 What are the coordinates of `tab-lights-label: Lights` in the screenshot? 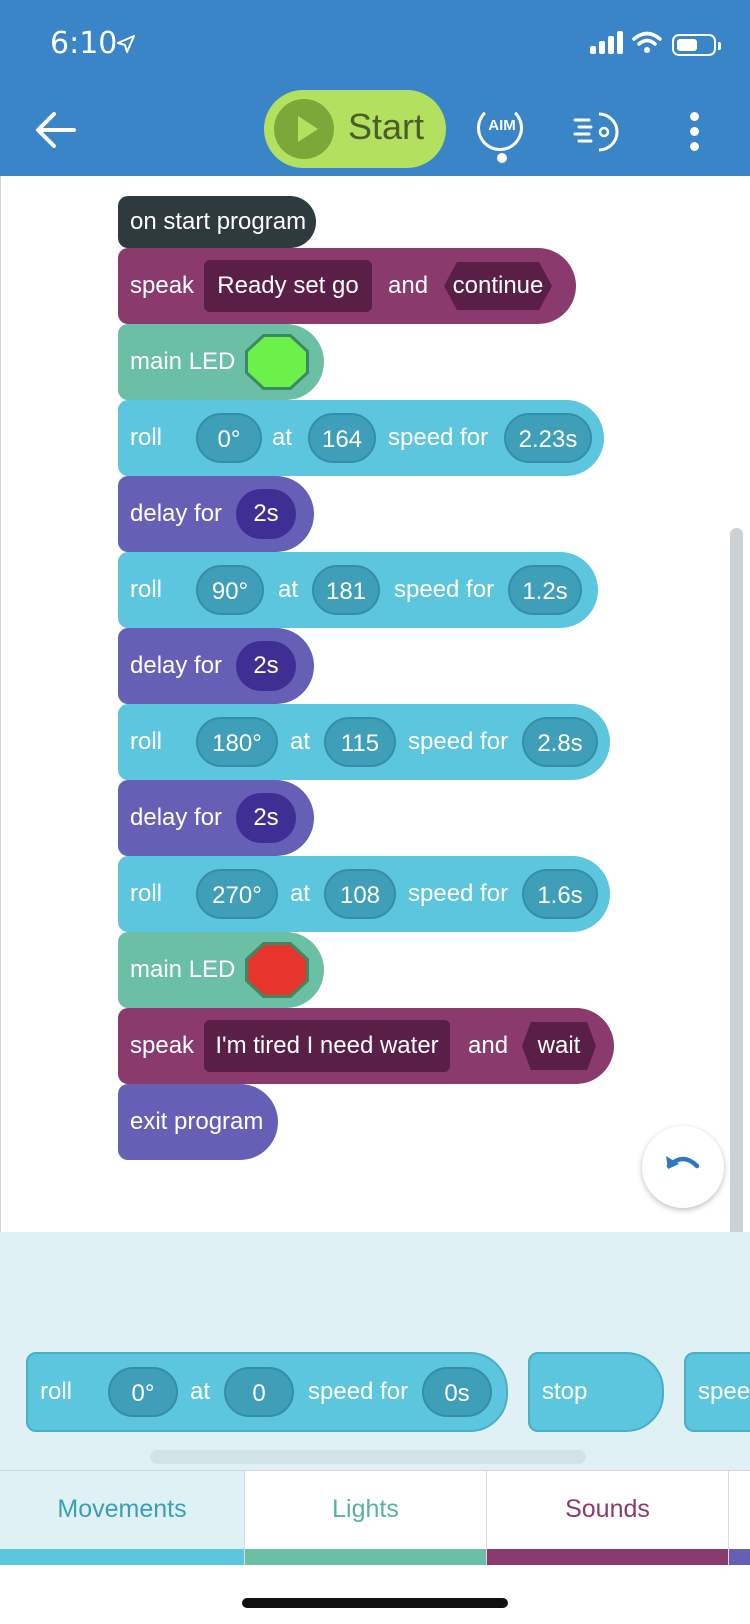 It's located at (365, 1509).